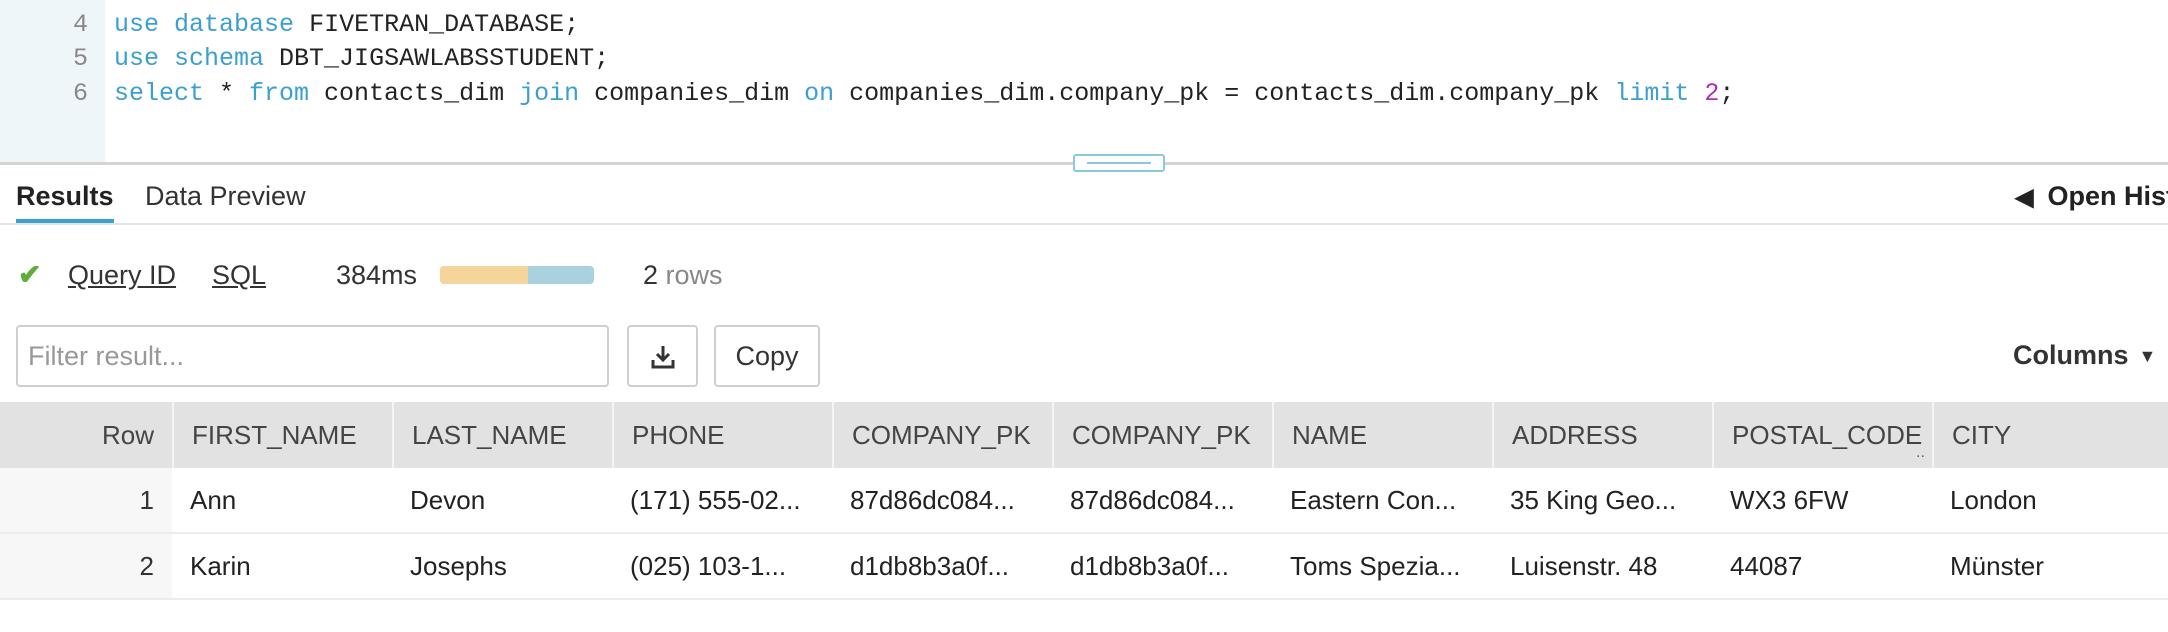 The image size is (2168, 632). I want to click on code-text: use database FIVETRAN_DATABASE;, so click(346, 25).